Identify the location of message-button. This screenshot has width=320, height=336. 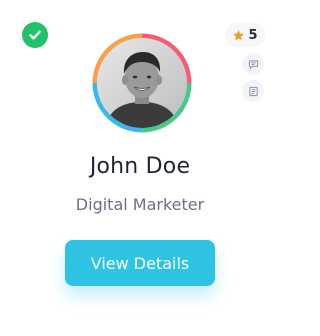
(253, 64).